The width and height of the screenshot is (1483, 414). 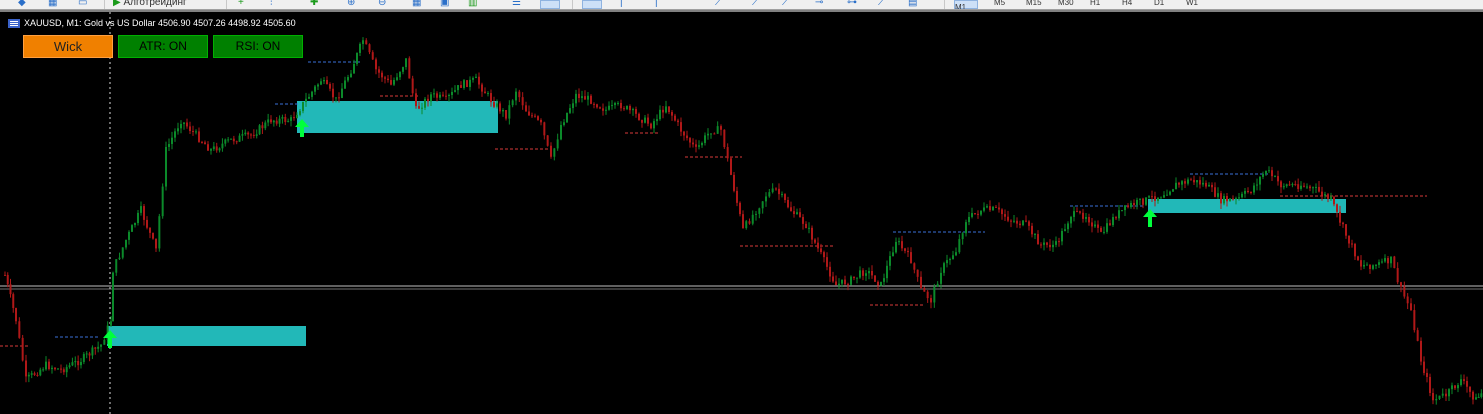 What do you see at coordinates (258, 46) in the screenshot?
I see `rsi-toggle-button: RSI: ON` at bounding box center [258, 46].